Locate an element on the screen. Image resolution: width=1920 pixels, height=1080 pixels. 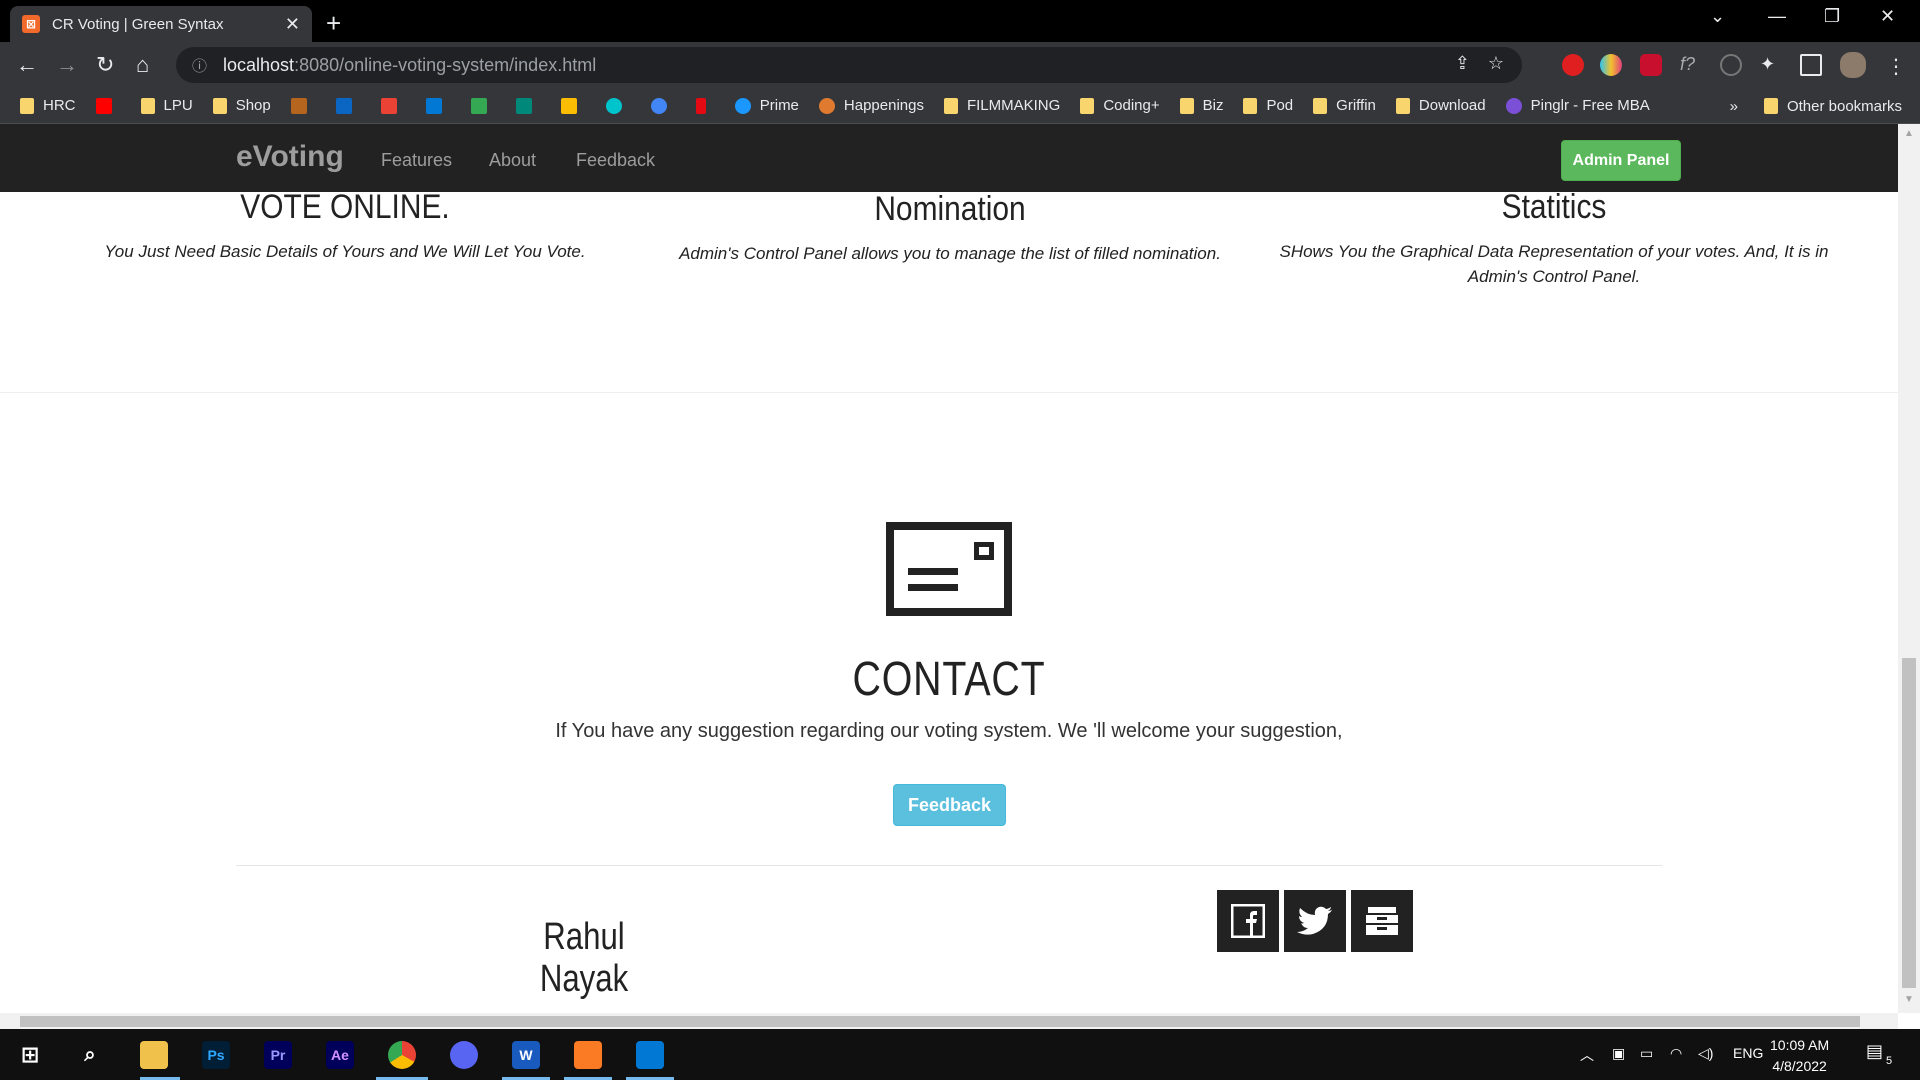
feature-title: VOTE ONLINE. is located at coordinates (345, 207).